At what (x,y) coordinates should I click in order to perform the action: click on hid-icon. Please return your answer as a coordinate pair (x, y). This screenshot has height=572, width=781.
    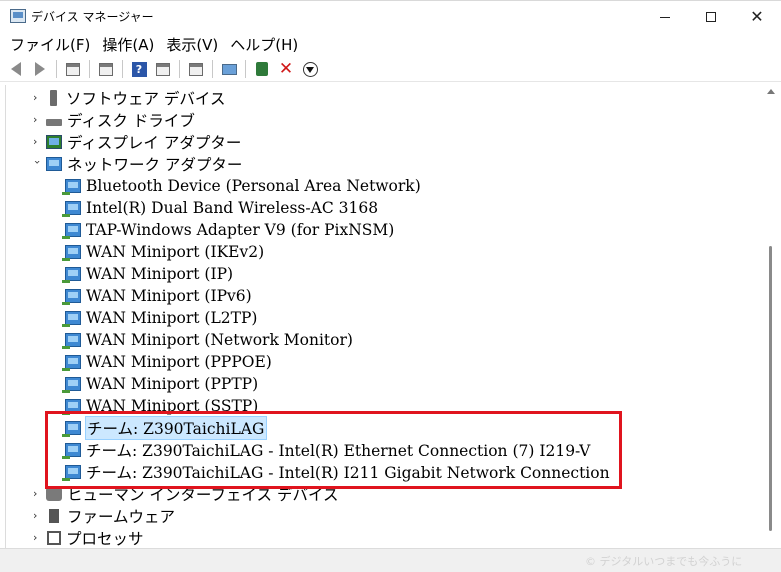
    Looking at the image, I should click on (54, 494).